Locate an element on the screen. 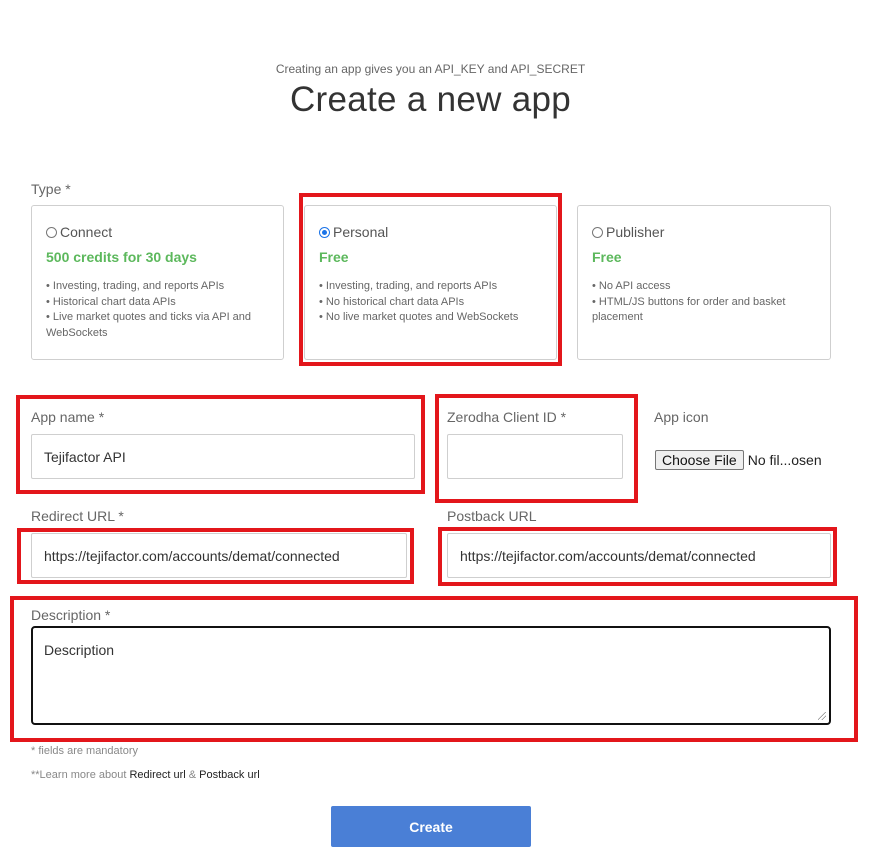 This screenshot has height=866, width=891. publisher-option-label: Publisher is located at coordinates (635, 232).